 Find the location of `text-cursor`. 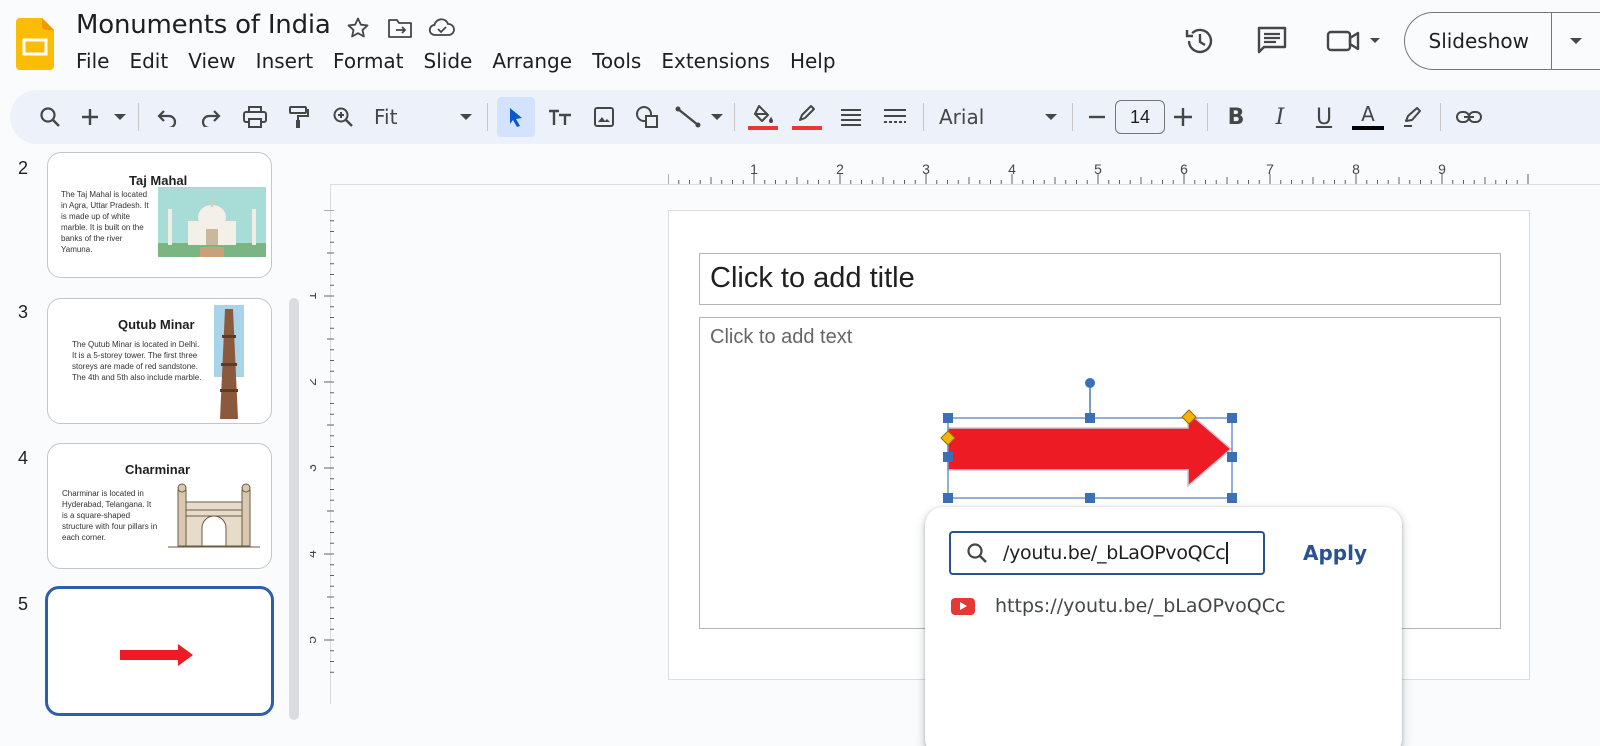

text-cursor is located at coordinates (1227, 553).